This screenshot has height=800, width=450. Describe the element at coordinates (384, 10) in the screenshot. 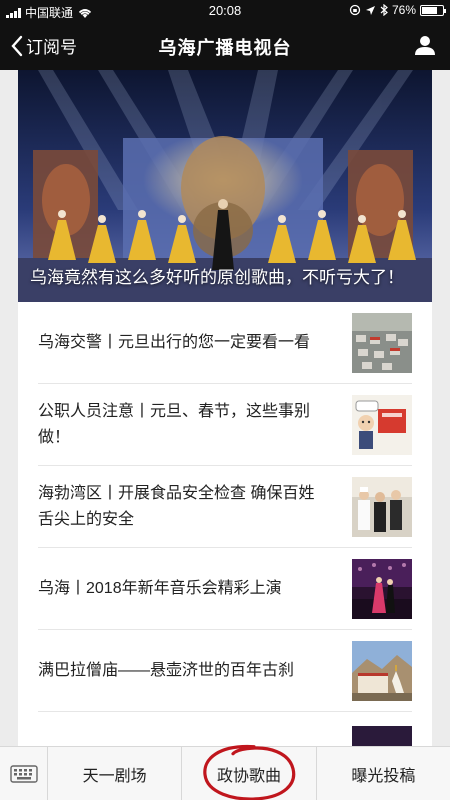

I see `bluetooth-icon` at that location.